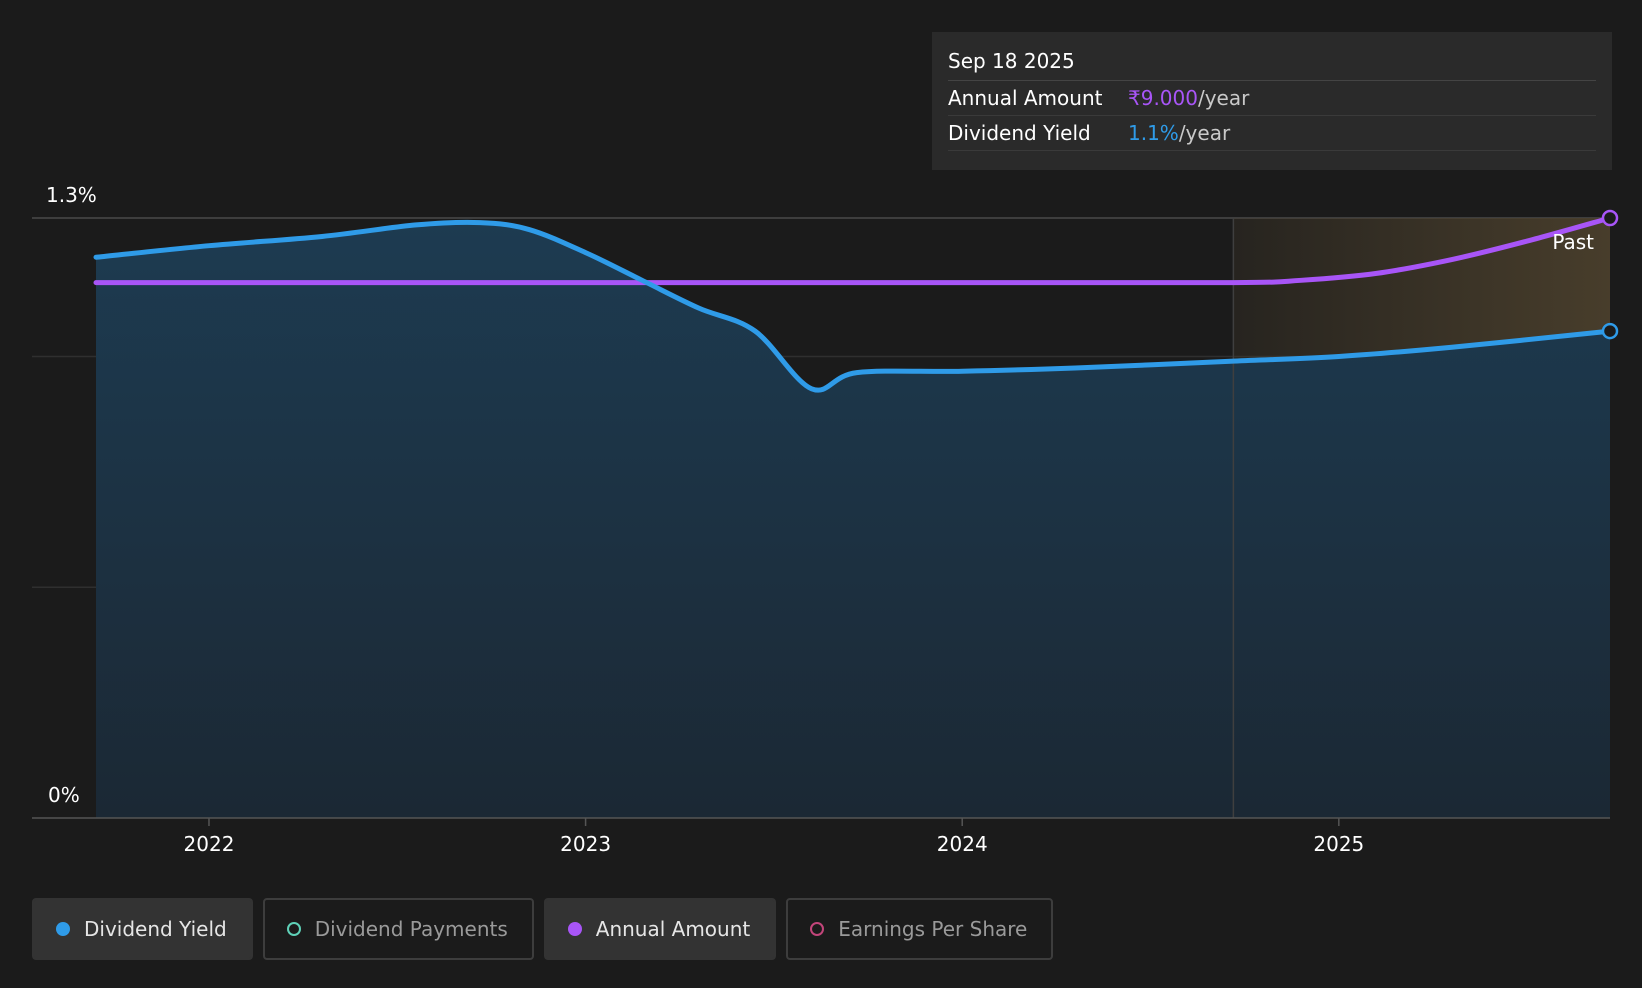 This screenshot has height=988, width=1642. Describe the element at coordinates (1025, 98) in the screenshot. I see `tooltip-label: Annual Amount` at that location.